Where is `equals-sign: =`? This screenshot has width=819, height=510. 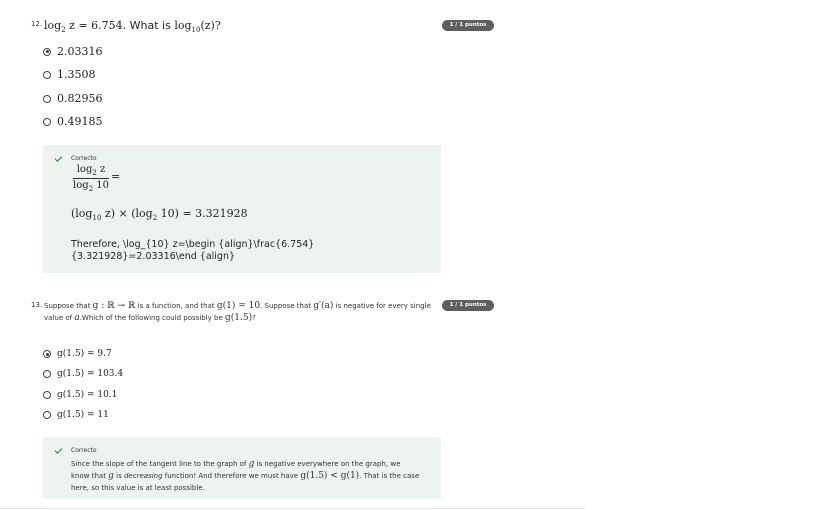
equals-sign: = is located at coordinates (116, 176).